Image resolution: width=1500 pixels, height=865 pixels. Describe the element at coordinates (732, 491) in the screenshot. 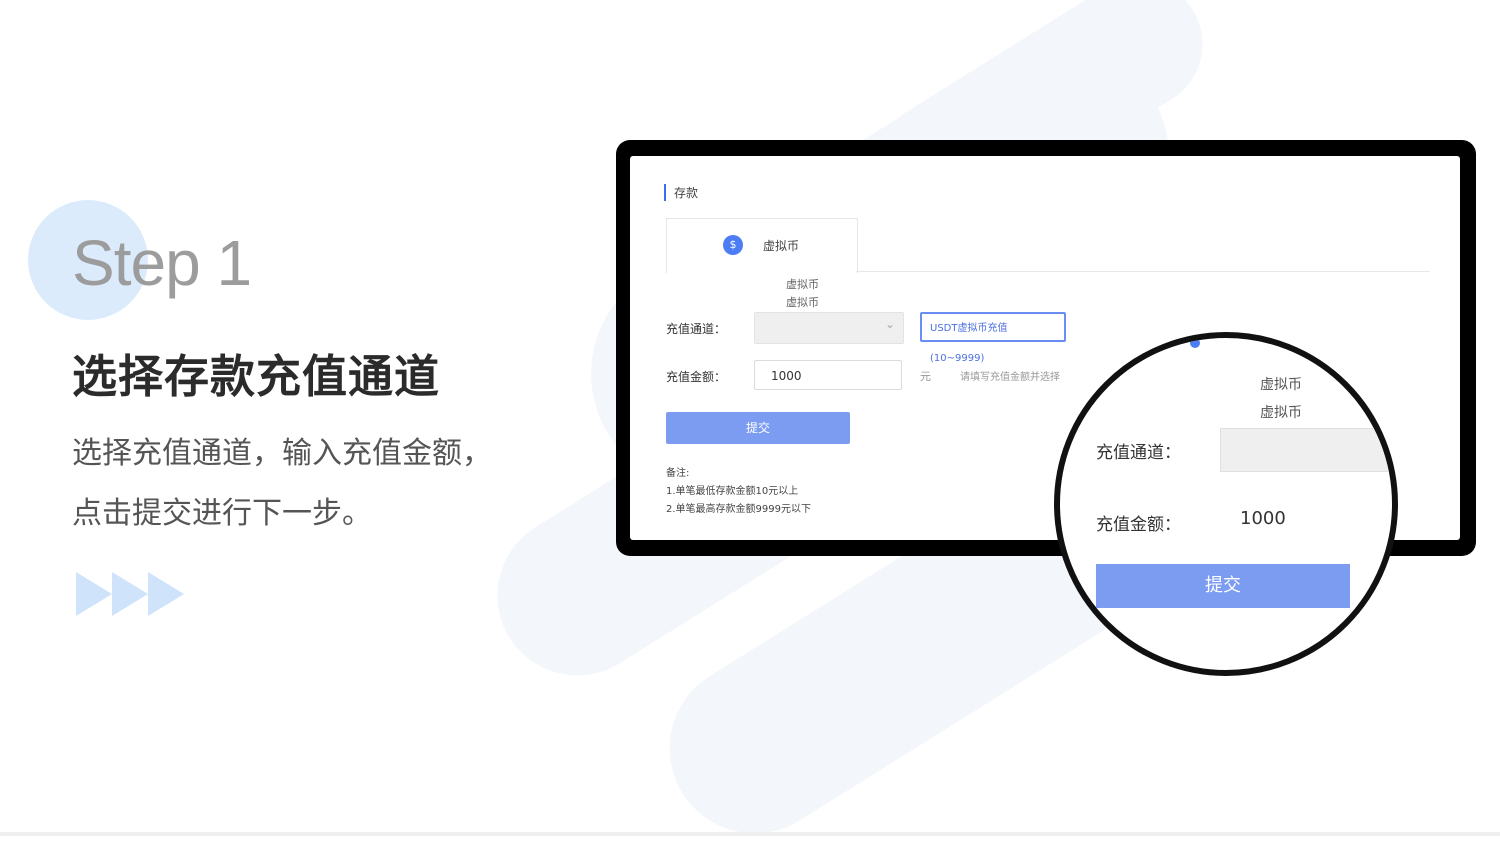

I see `note-line: 1.单笔最低存款金额10元以上` at that location.